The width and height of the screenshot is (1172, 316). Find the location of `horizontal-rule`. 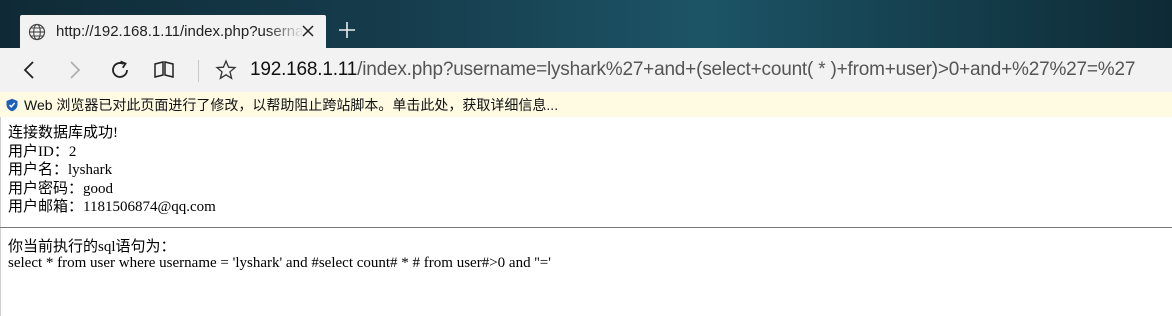

horizontal-rule is located at coordinates (586, 227).